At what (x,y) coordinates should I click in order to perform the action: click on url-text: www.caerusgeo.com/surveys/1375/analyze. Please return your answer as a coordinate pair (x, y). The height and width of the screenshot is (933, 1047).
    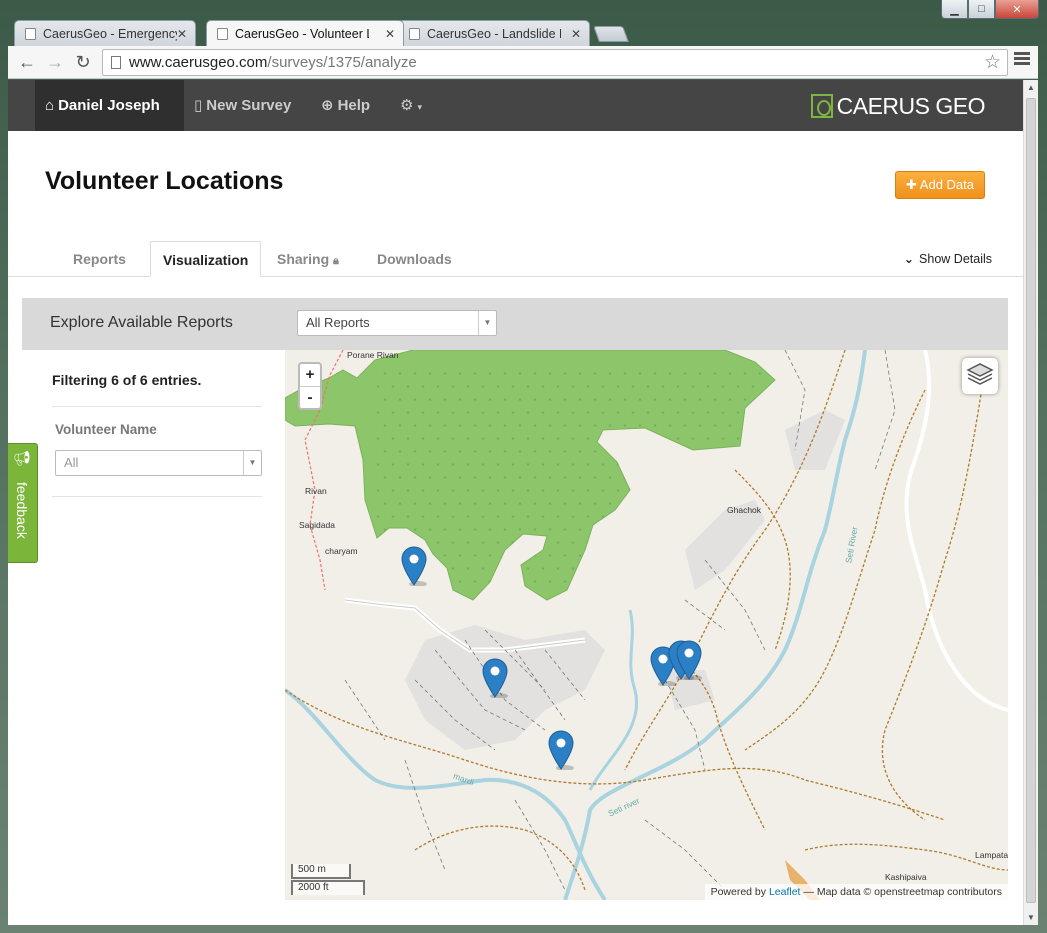
    Looking at the image, I should click on (273, 62).